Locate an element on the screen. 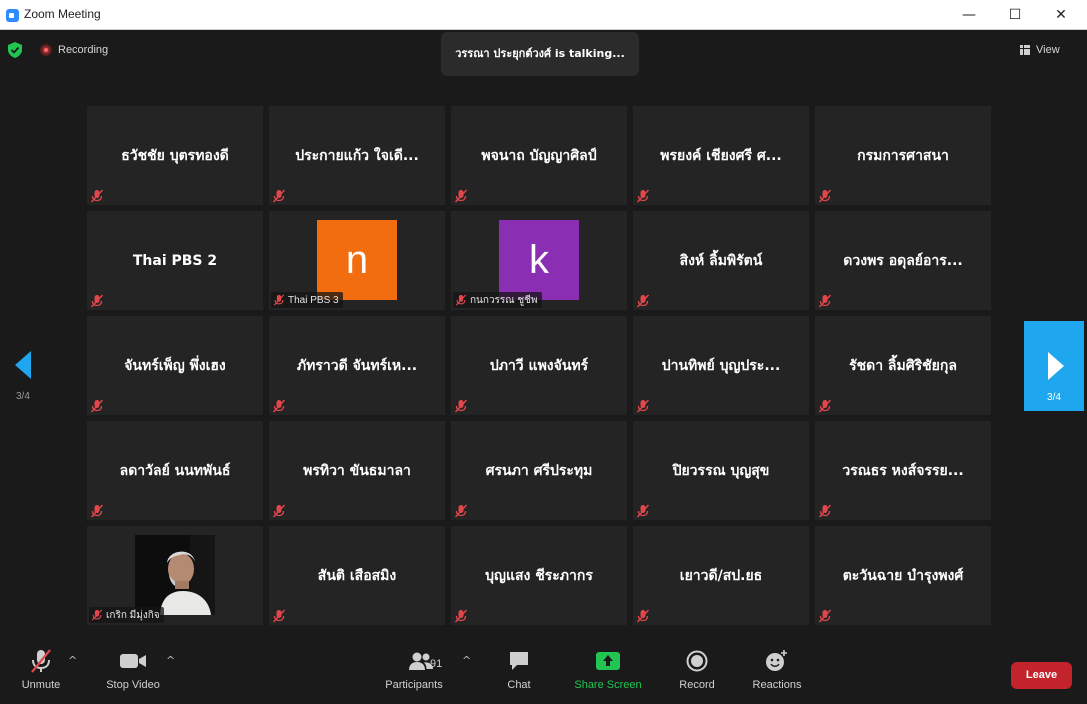 The width and height of the screenshot is (1087, 704). chat-bubble-icon is located at coordinates (519, 661).